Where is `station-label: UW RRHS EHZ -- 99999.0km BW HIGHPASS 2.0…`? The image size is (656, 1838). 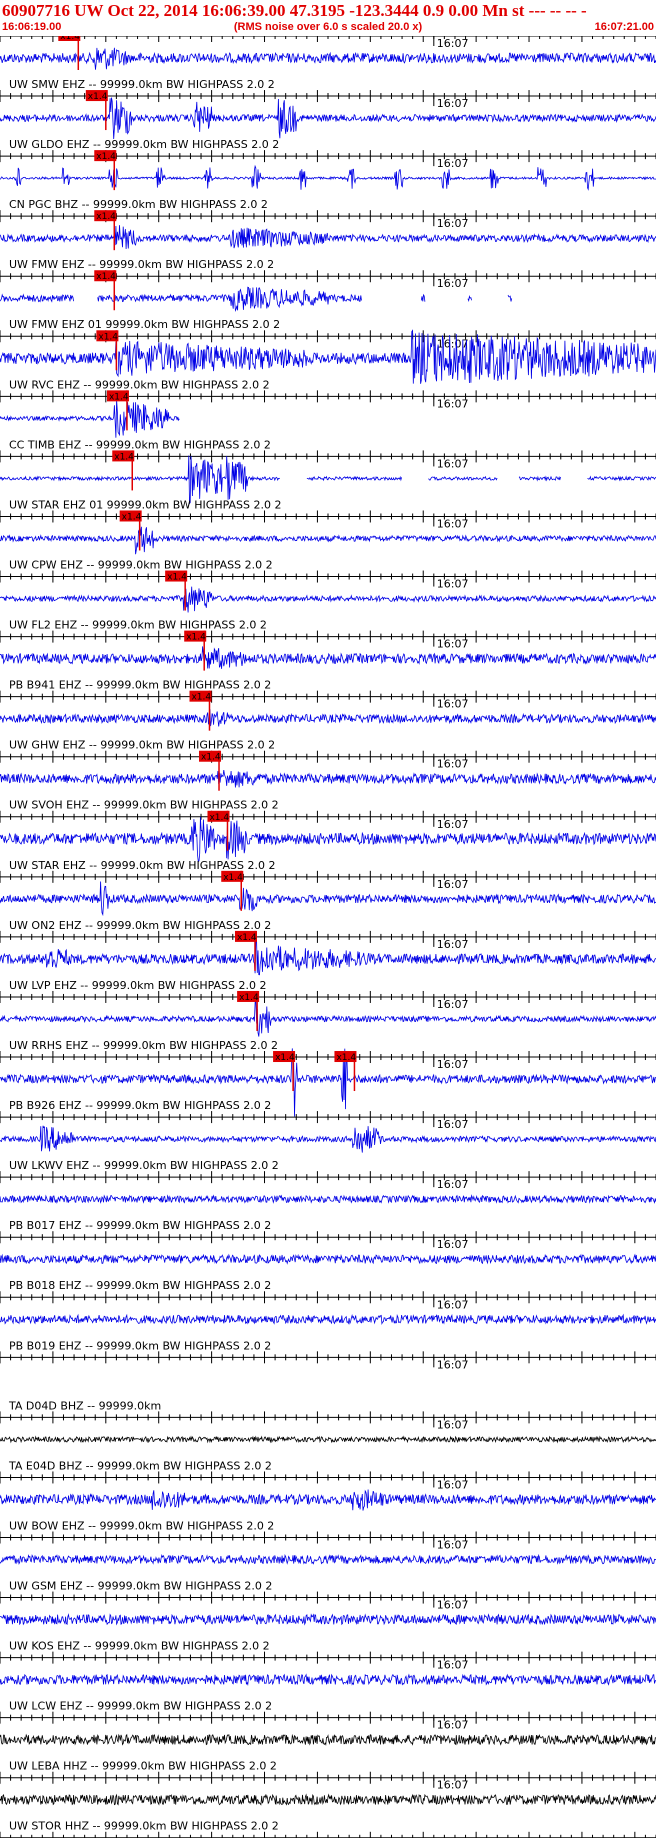
station-label: UW RRHS EHZ -- 99999.0km BW HIGHPASS 2.0… is located at coordinates (143, 1045).